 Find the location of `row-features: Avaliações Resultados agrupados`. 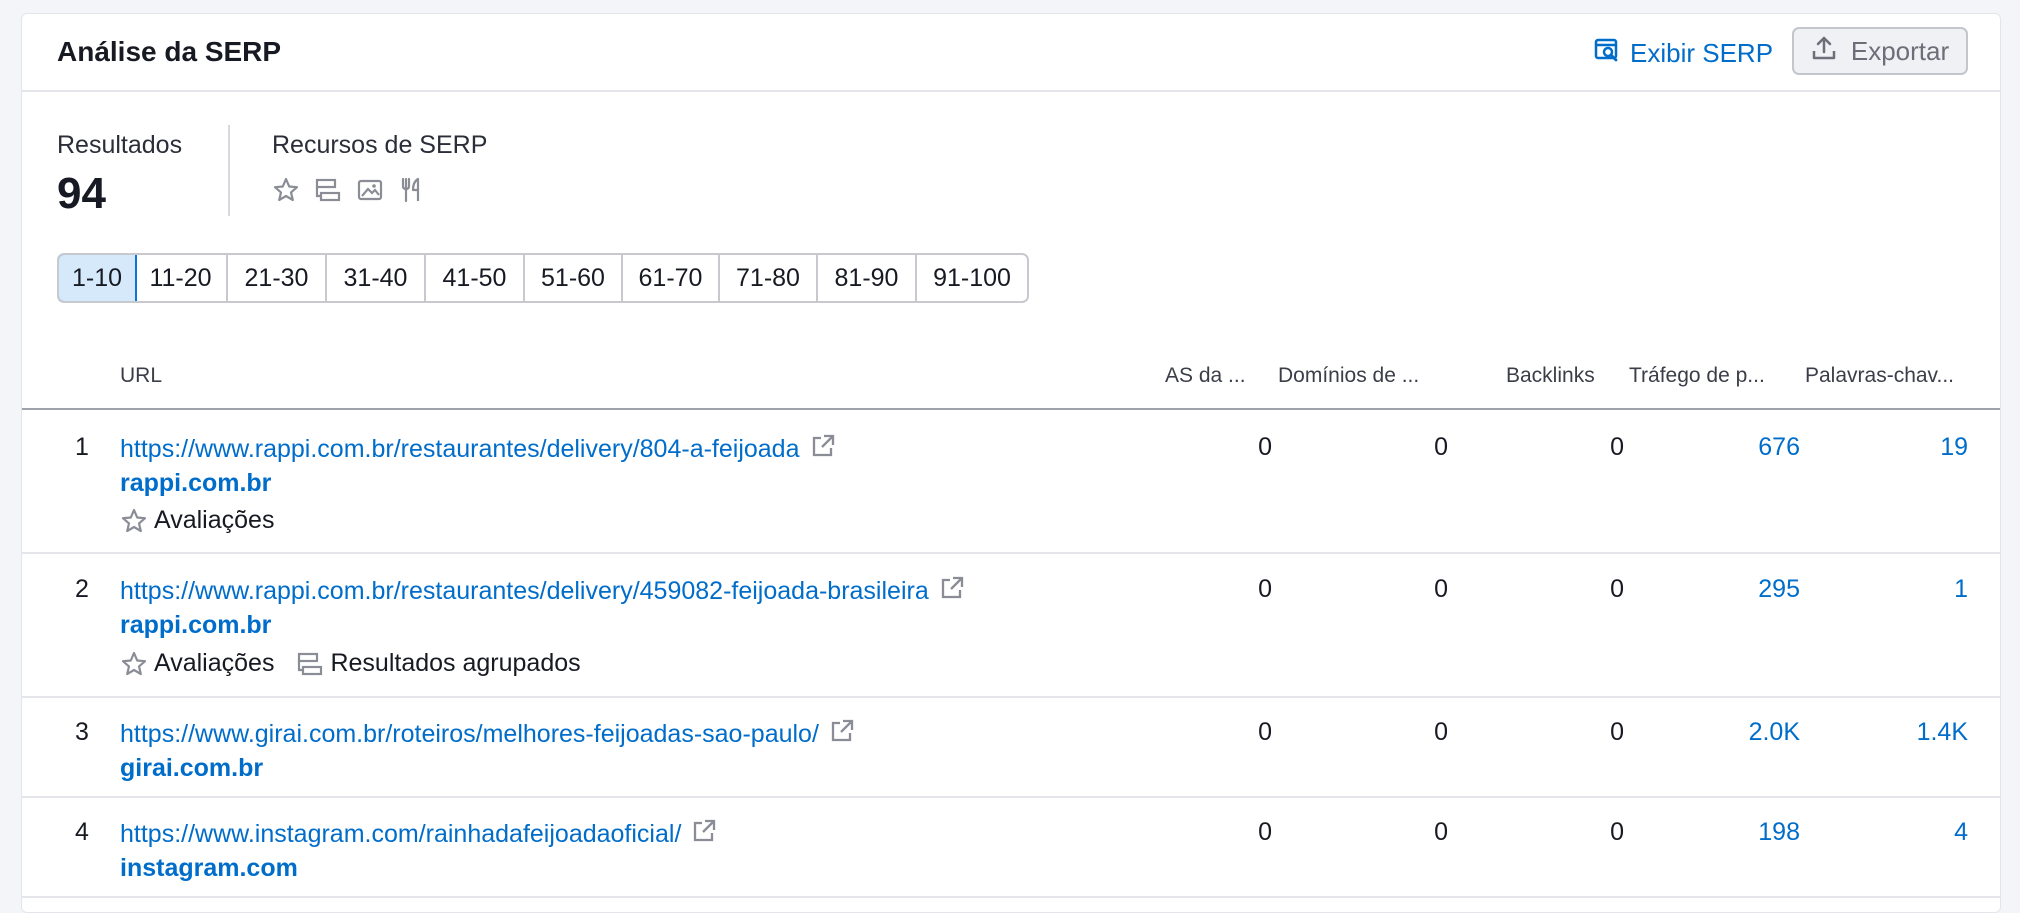

row-features: Avaliações Resultados agrupados is located at coordinates (361, 663).